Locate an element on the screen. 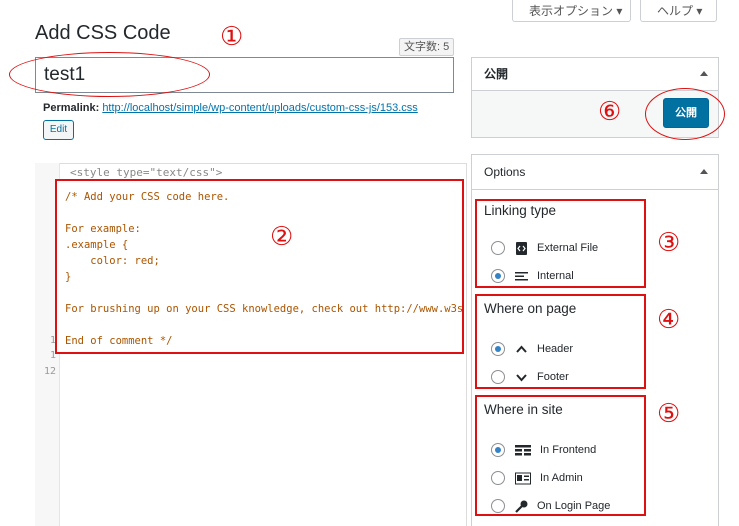 This screenshot has width=739, height=526. screen-options-tab: 表示オプション ▾ is located at coordinates (571, 11).